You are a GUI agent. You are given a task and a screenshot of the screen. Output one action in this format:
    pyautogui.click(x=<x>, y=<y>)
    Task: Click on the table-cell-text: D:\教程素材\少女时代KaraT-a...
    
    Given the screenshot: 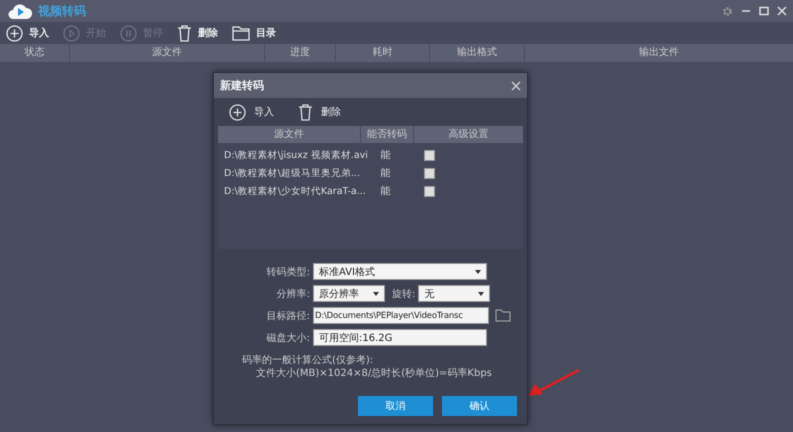 What is the action you would take?
    pyautogui.click(x=293, y=191)
    